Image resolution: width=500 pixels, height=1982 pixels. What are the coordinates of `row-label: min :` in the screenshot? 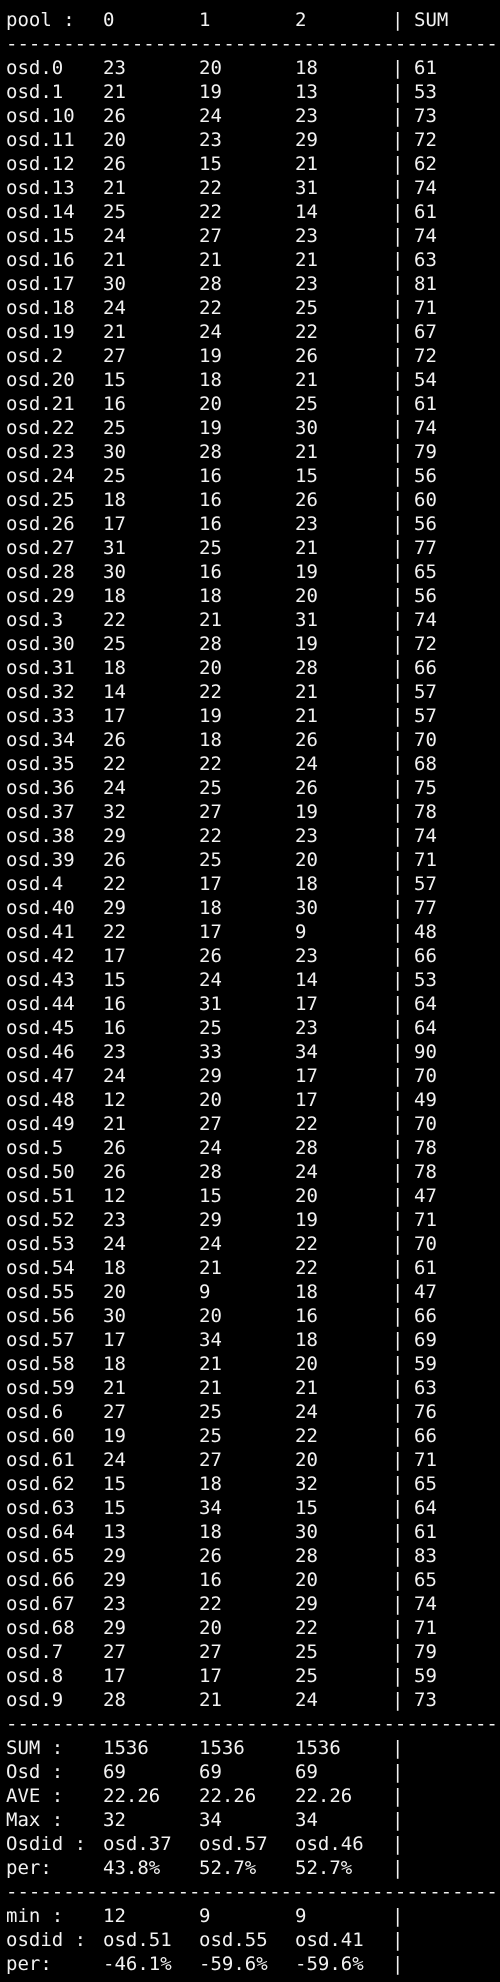 It's located at (35, 1916).